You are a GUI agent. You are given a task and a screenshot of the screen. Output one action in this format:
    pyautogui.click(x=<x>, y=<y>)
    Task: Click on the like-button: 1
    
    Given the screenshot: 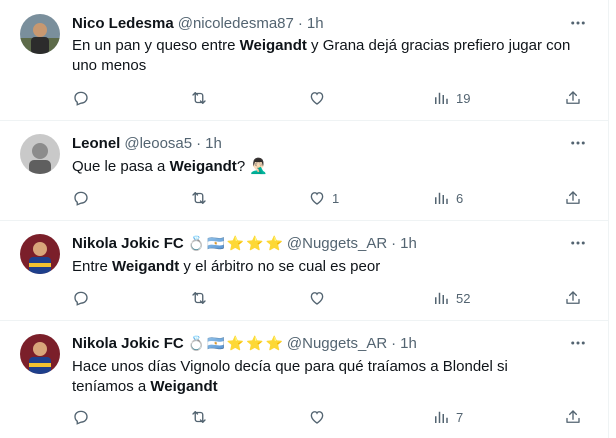 What is the action you would take?
    pyautogui.click(x=323, y=198)
    